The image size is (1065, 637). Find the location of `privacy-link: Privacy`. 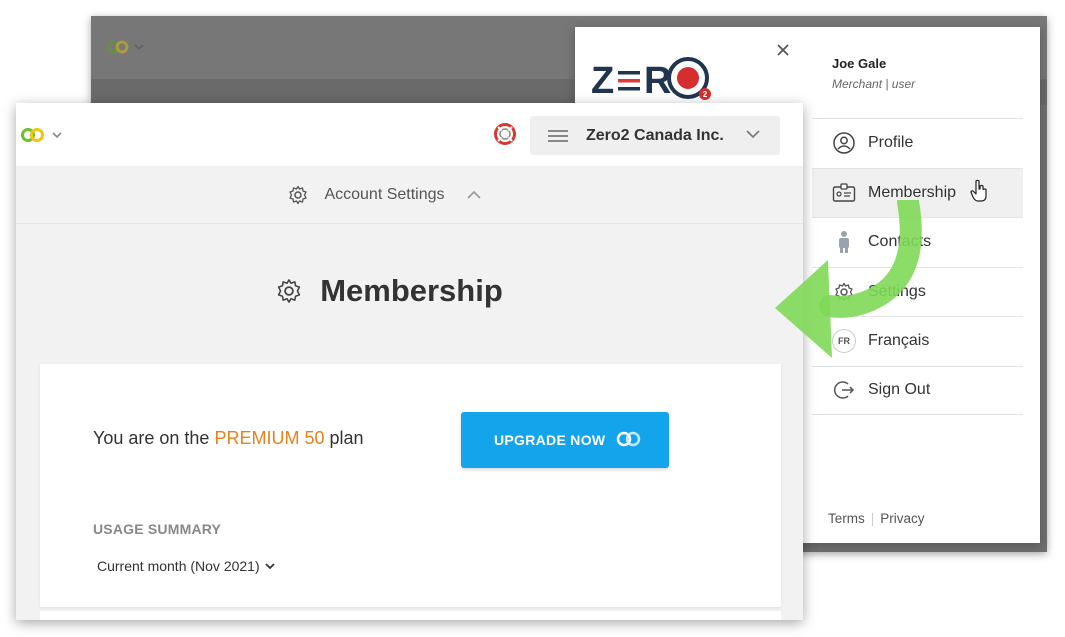

privacy-link: Privacy is located at coordinates (902, 518).